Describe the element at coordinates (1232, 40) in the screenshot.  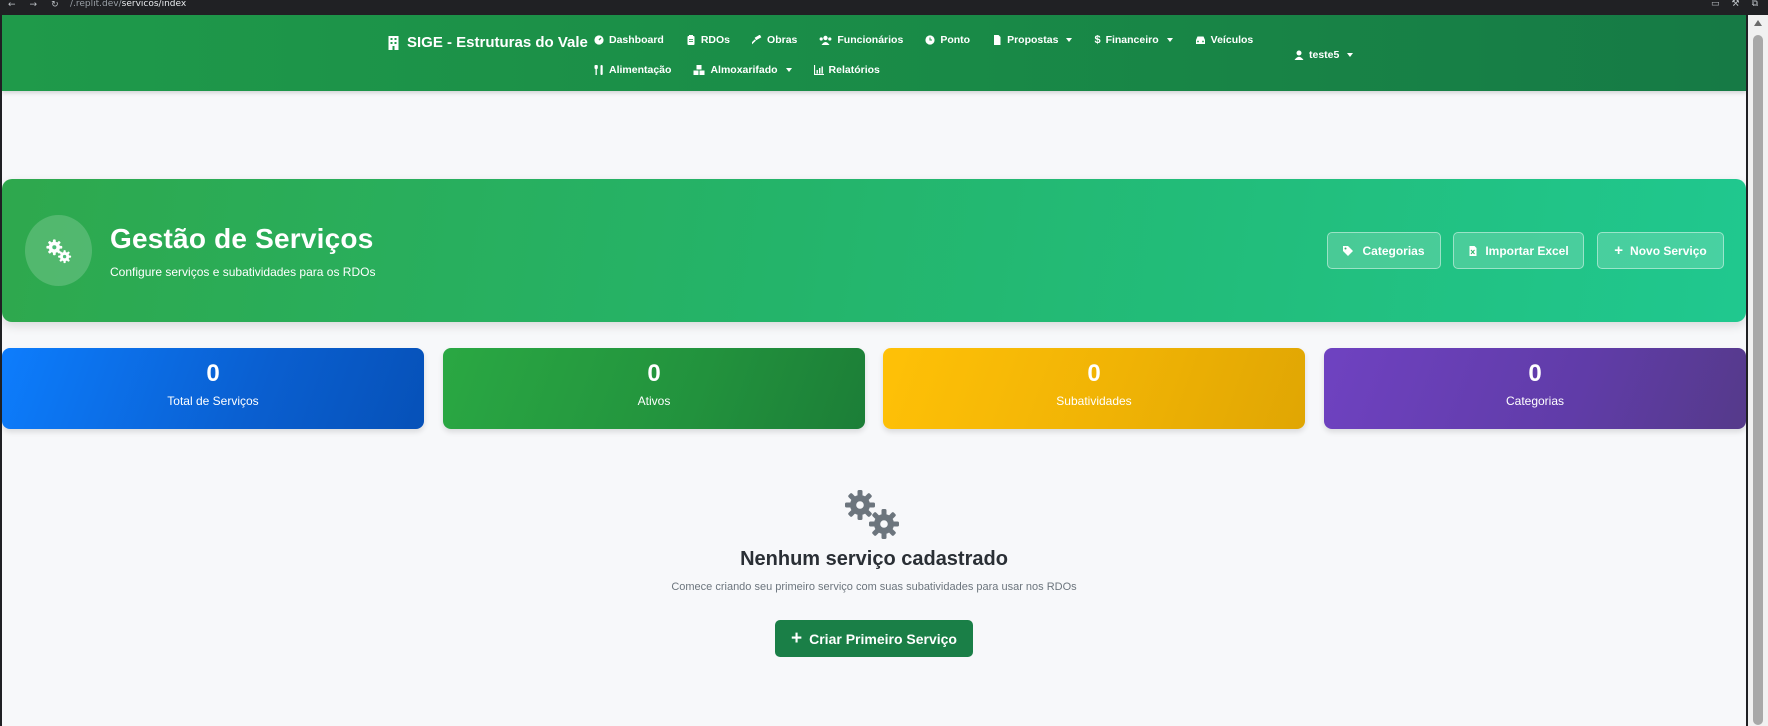
I see `nav-label: Veículos` at that location.